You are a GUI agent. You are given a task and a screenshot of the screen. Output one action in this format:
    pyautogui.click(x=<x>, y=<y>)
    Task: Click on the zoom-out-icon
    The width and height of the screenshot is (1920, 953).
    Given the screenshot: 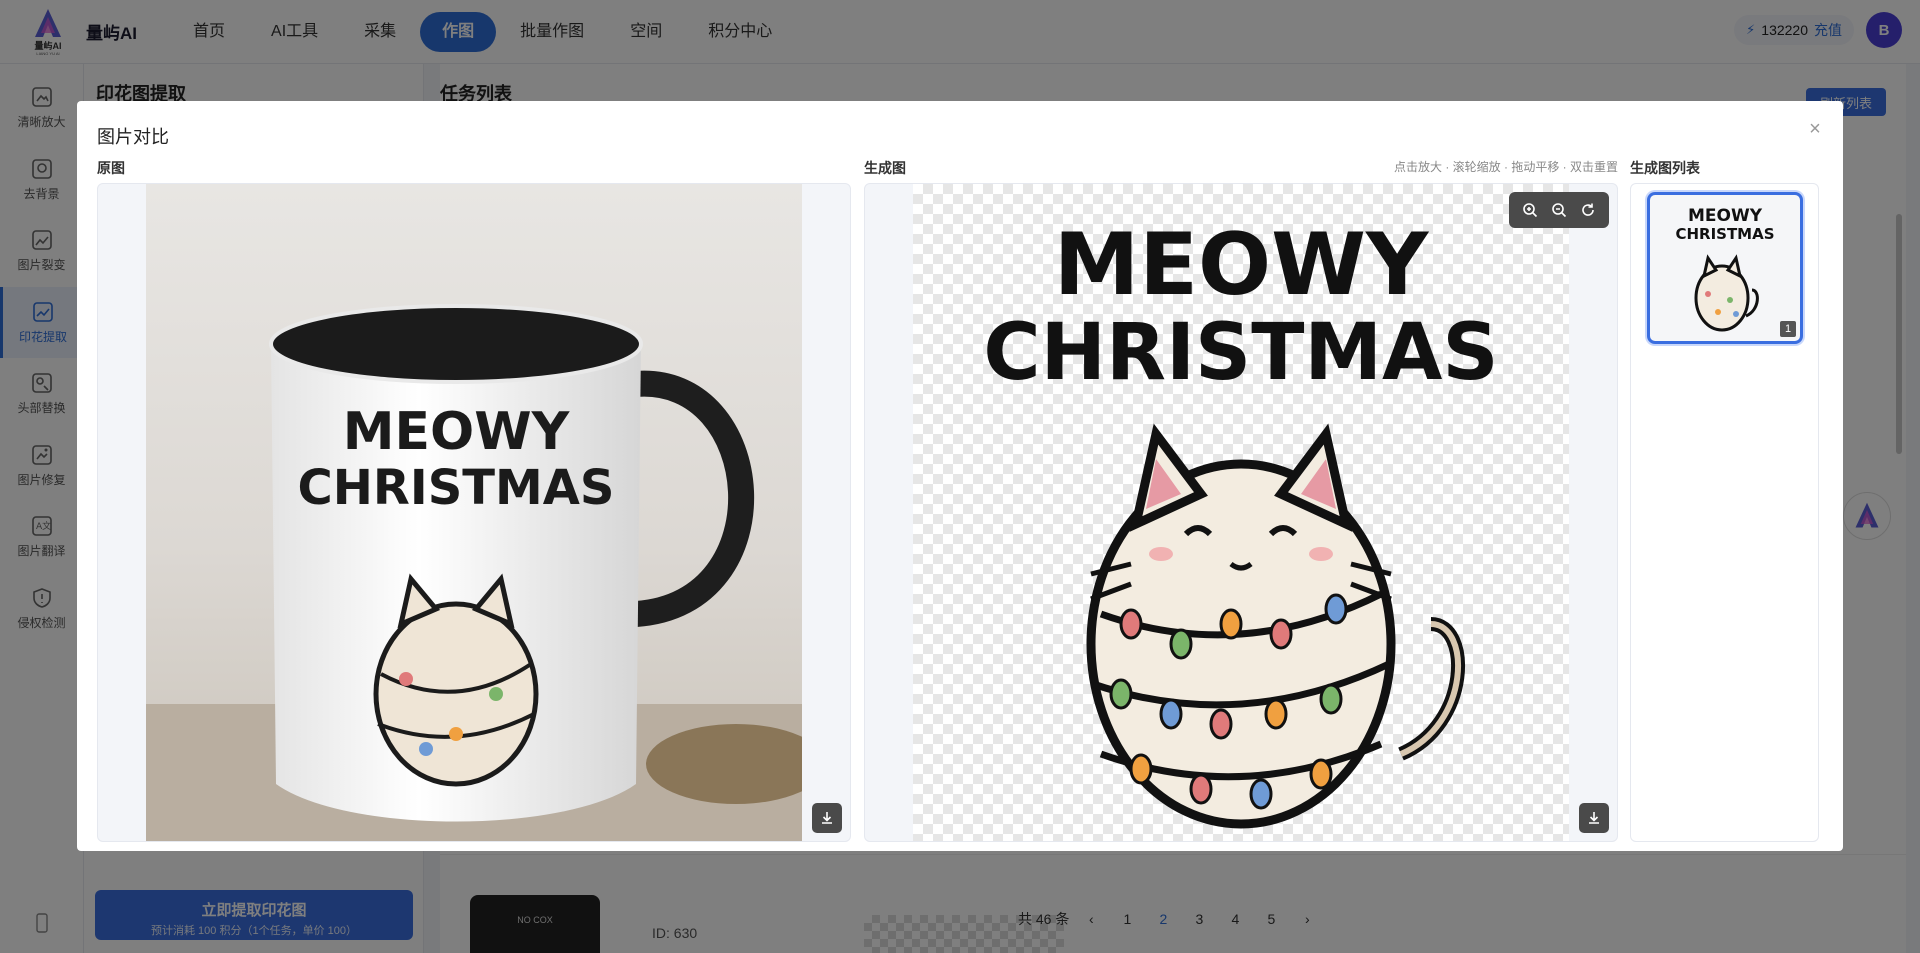 What is the action you would take?
    pyautogui.click(x=1559, y=210)
    